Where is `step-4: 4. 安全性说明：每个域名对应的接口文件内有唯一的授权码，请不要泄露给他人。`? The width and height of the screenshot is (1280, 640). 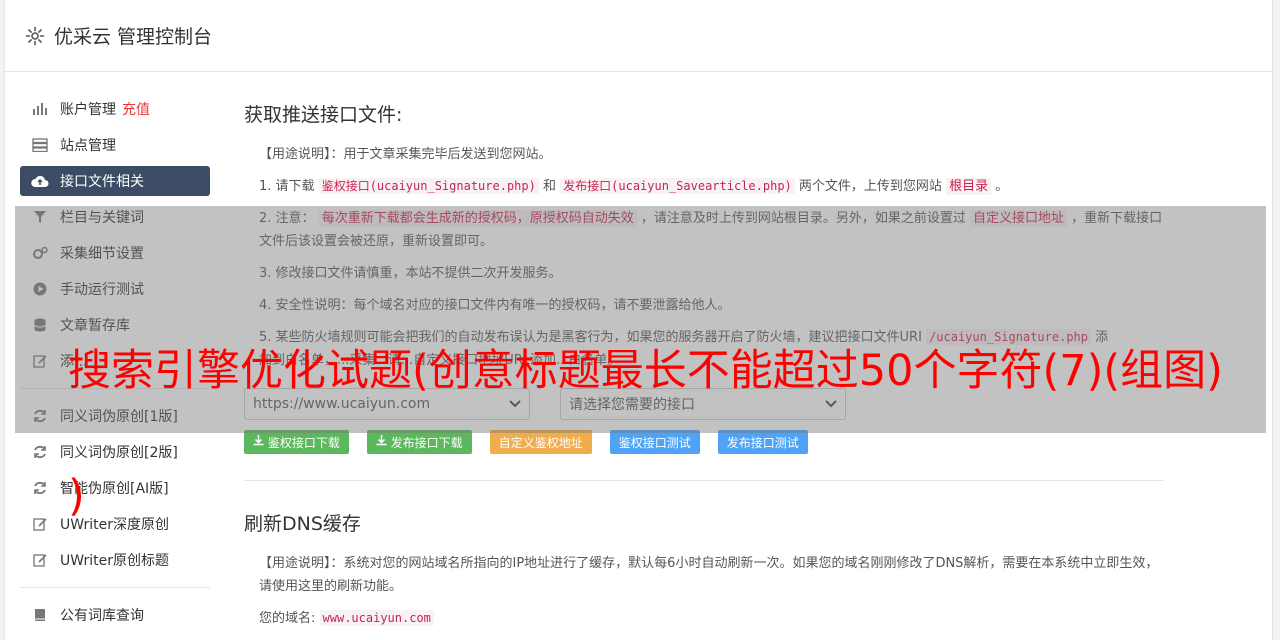
step-4: 4. 安全性说明：每个域名对应的接口文件内有唯一的授权码，请不要泄露给他人。 is located at coordinates (495, 305).